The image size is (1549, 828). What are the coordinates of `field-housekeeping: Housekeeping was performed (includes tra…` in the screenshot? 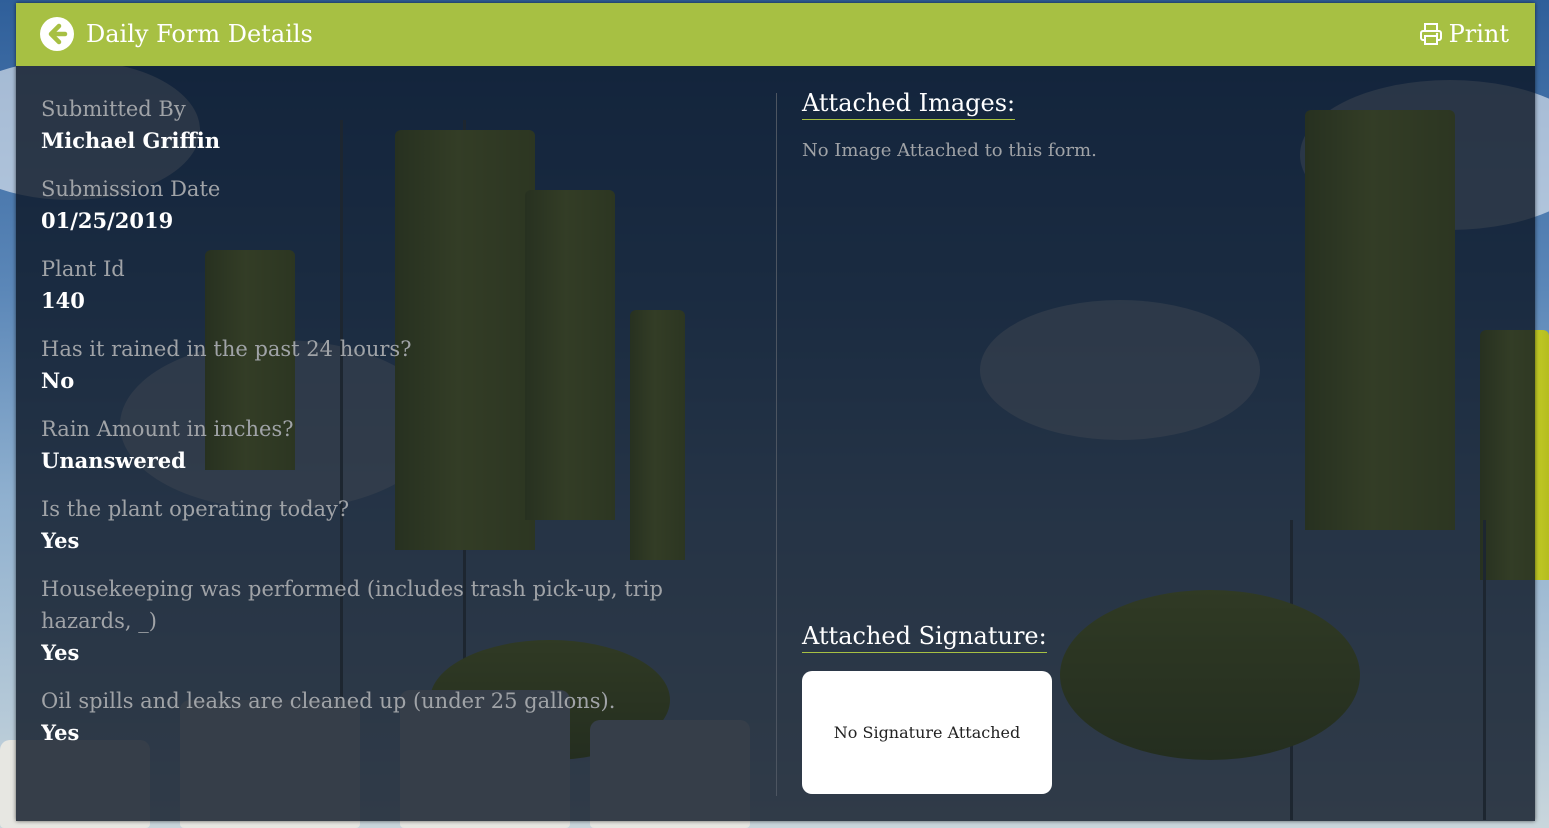 It's located at (391, 621).